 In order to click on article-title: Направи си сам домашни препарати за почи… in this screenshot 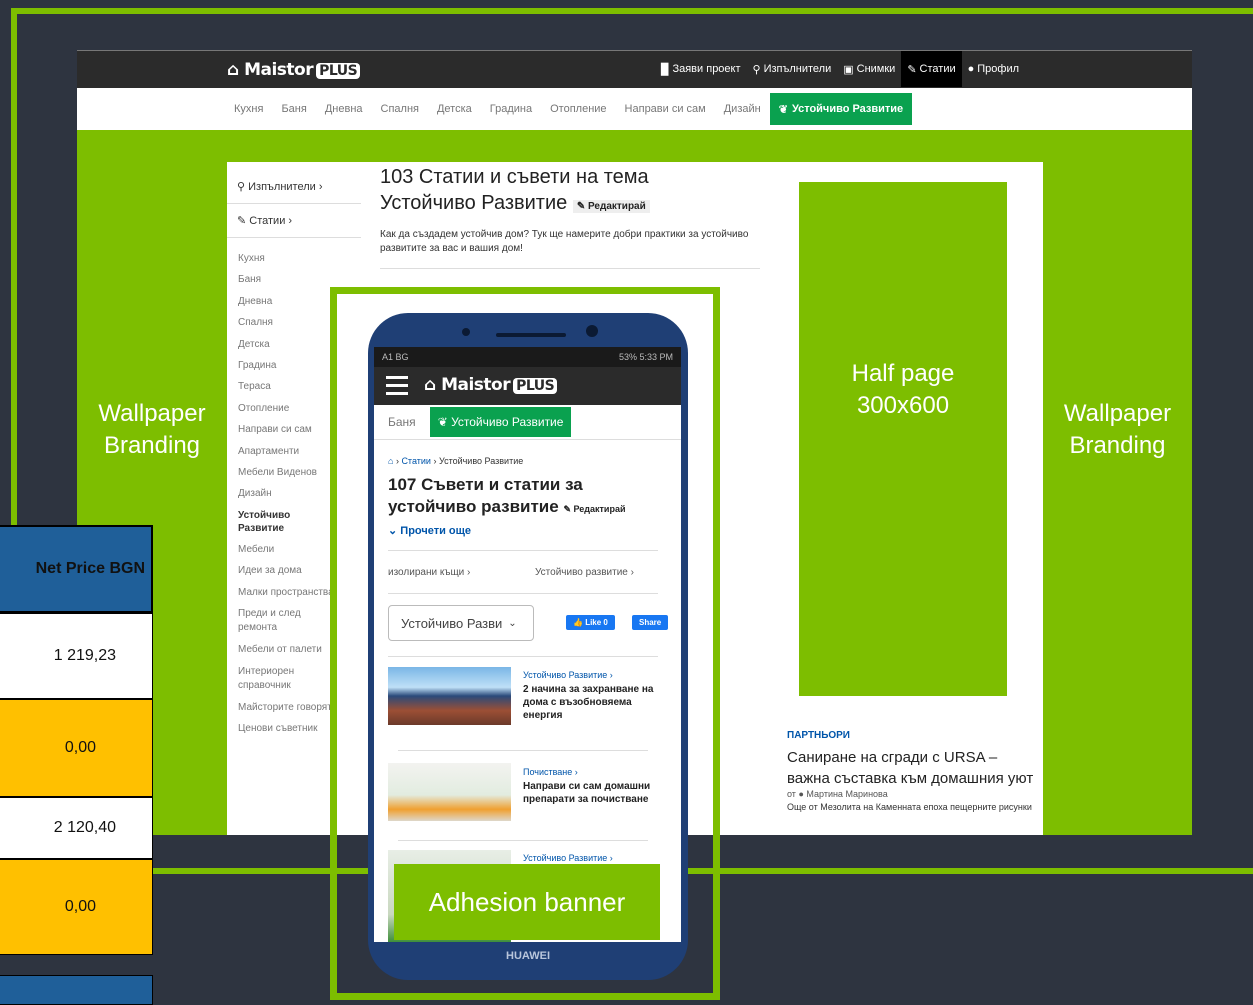, I will do `click(590, 793)`.